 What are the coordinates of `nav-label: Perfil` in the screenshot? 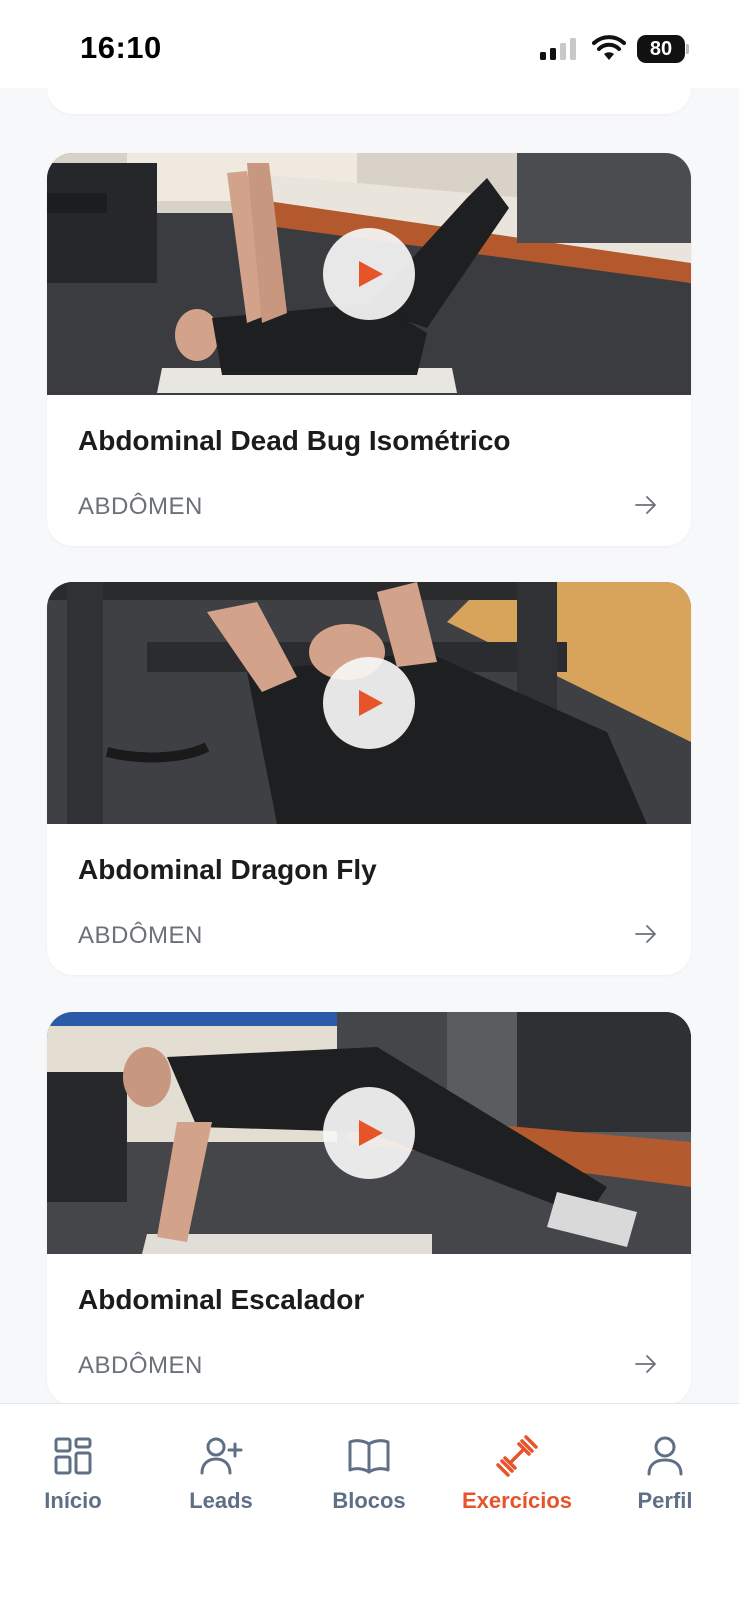 It's located at (665, 1500).